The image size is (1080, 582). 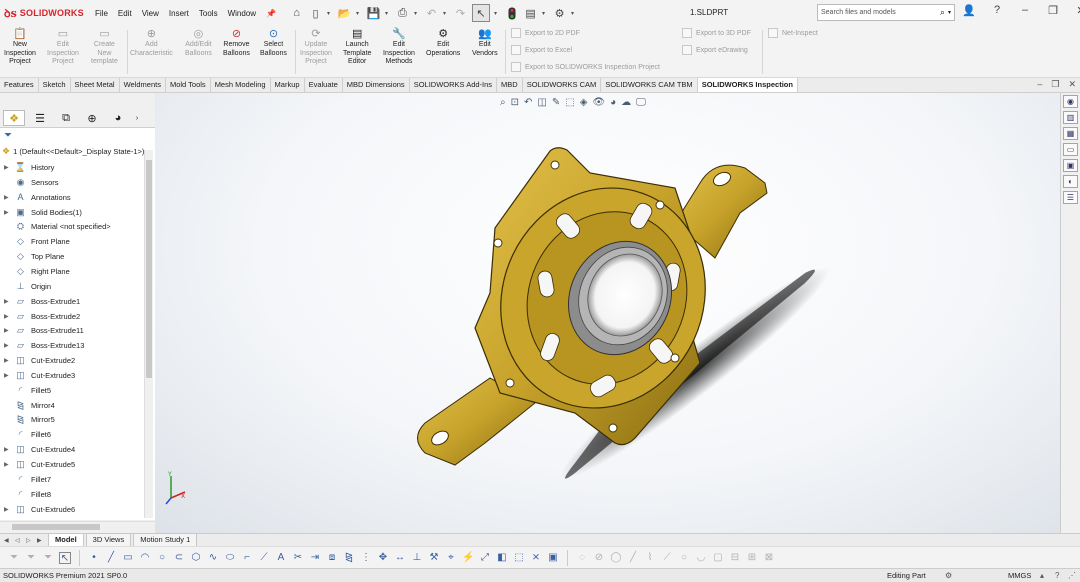 What do you see at coordinates (497, 13) in the screenshot?
I see `select-dropdown-icon: ▾` at bounding box center [497, 13].